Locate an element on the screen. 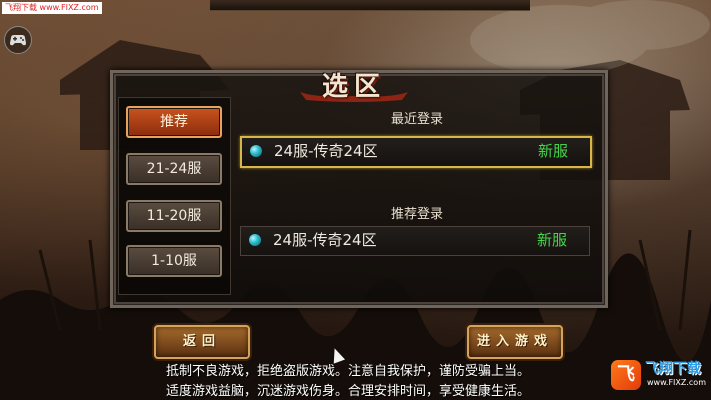 Image resolution: width=711 pixels, height=400 pixels. panel-title-plate: 选区 is located at coordinates (354, 82).